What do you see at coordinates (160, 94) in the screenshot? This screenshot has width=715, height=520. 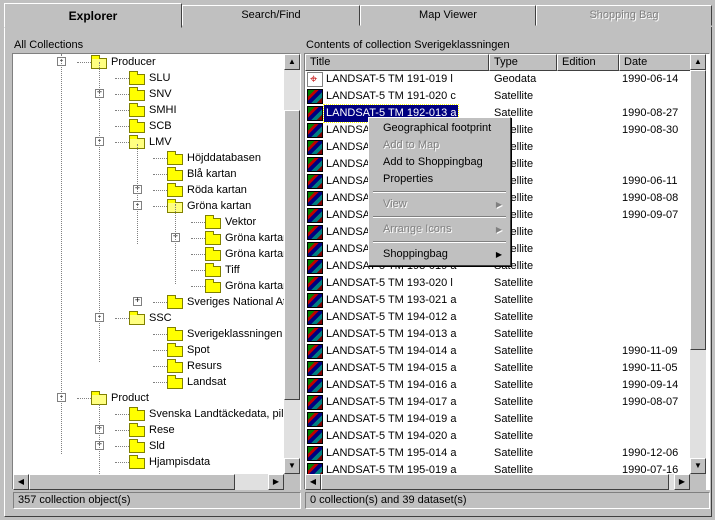 I see `tree-node-label: SNV` at bounding box center [160, 94].